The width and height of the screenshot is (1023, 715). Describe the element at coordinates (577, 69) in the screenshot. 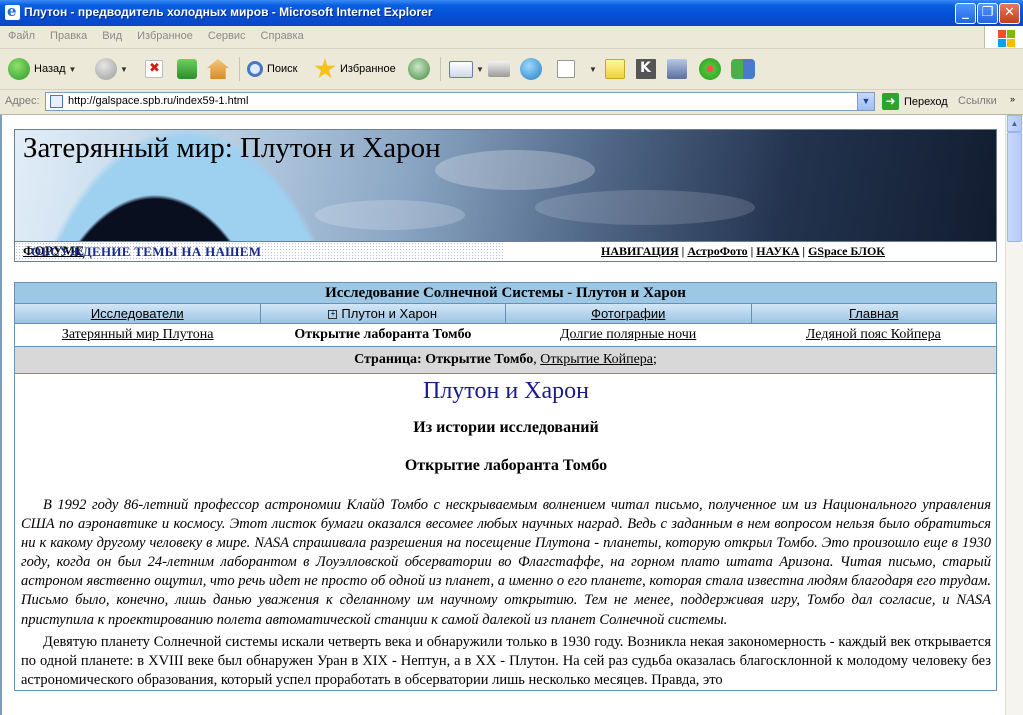

I see `word-button: ▼` at that location.